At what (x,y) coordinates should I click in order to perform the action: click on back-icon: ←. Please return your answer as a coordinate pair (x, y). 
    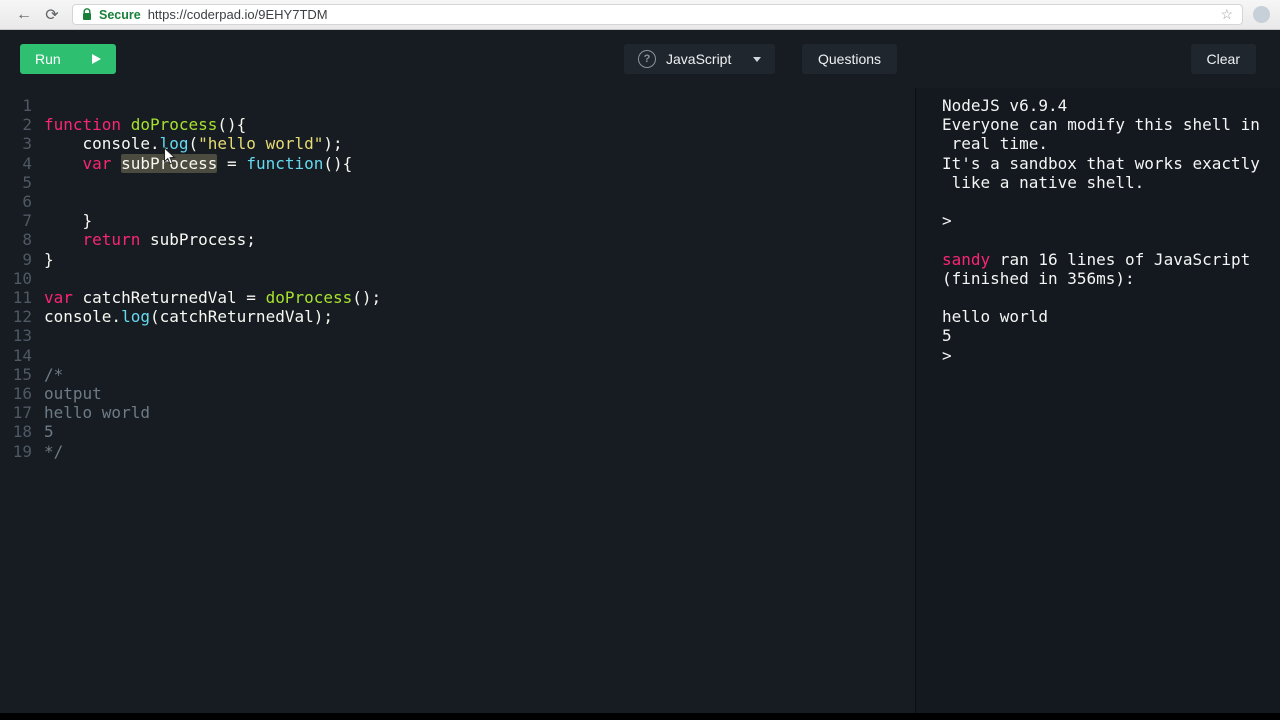
    Looking at the image, I should click on (24, 15).